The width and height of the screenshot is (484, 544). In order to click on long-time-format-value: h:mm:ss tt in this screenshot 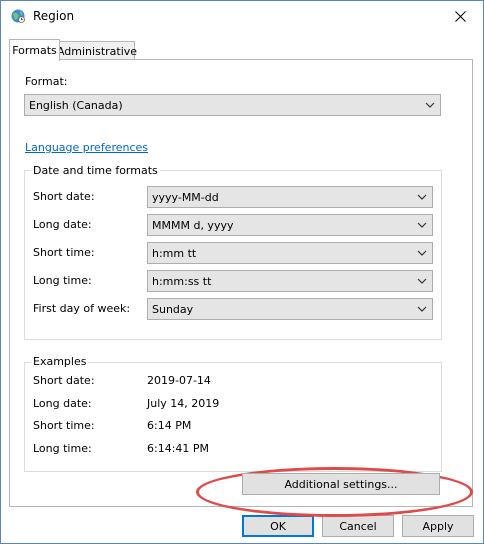, I will do `click(182, 281)`.